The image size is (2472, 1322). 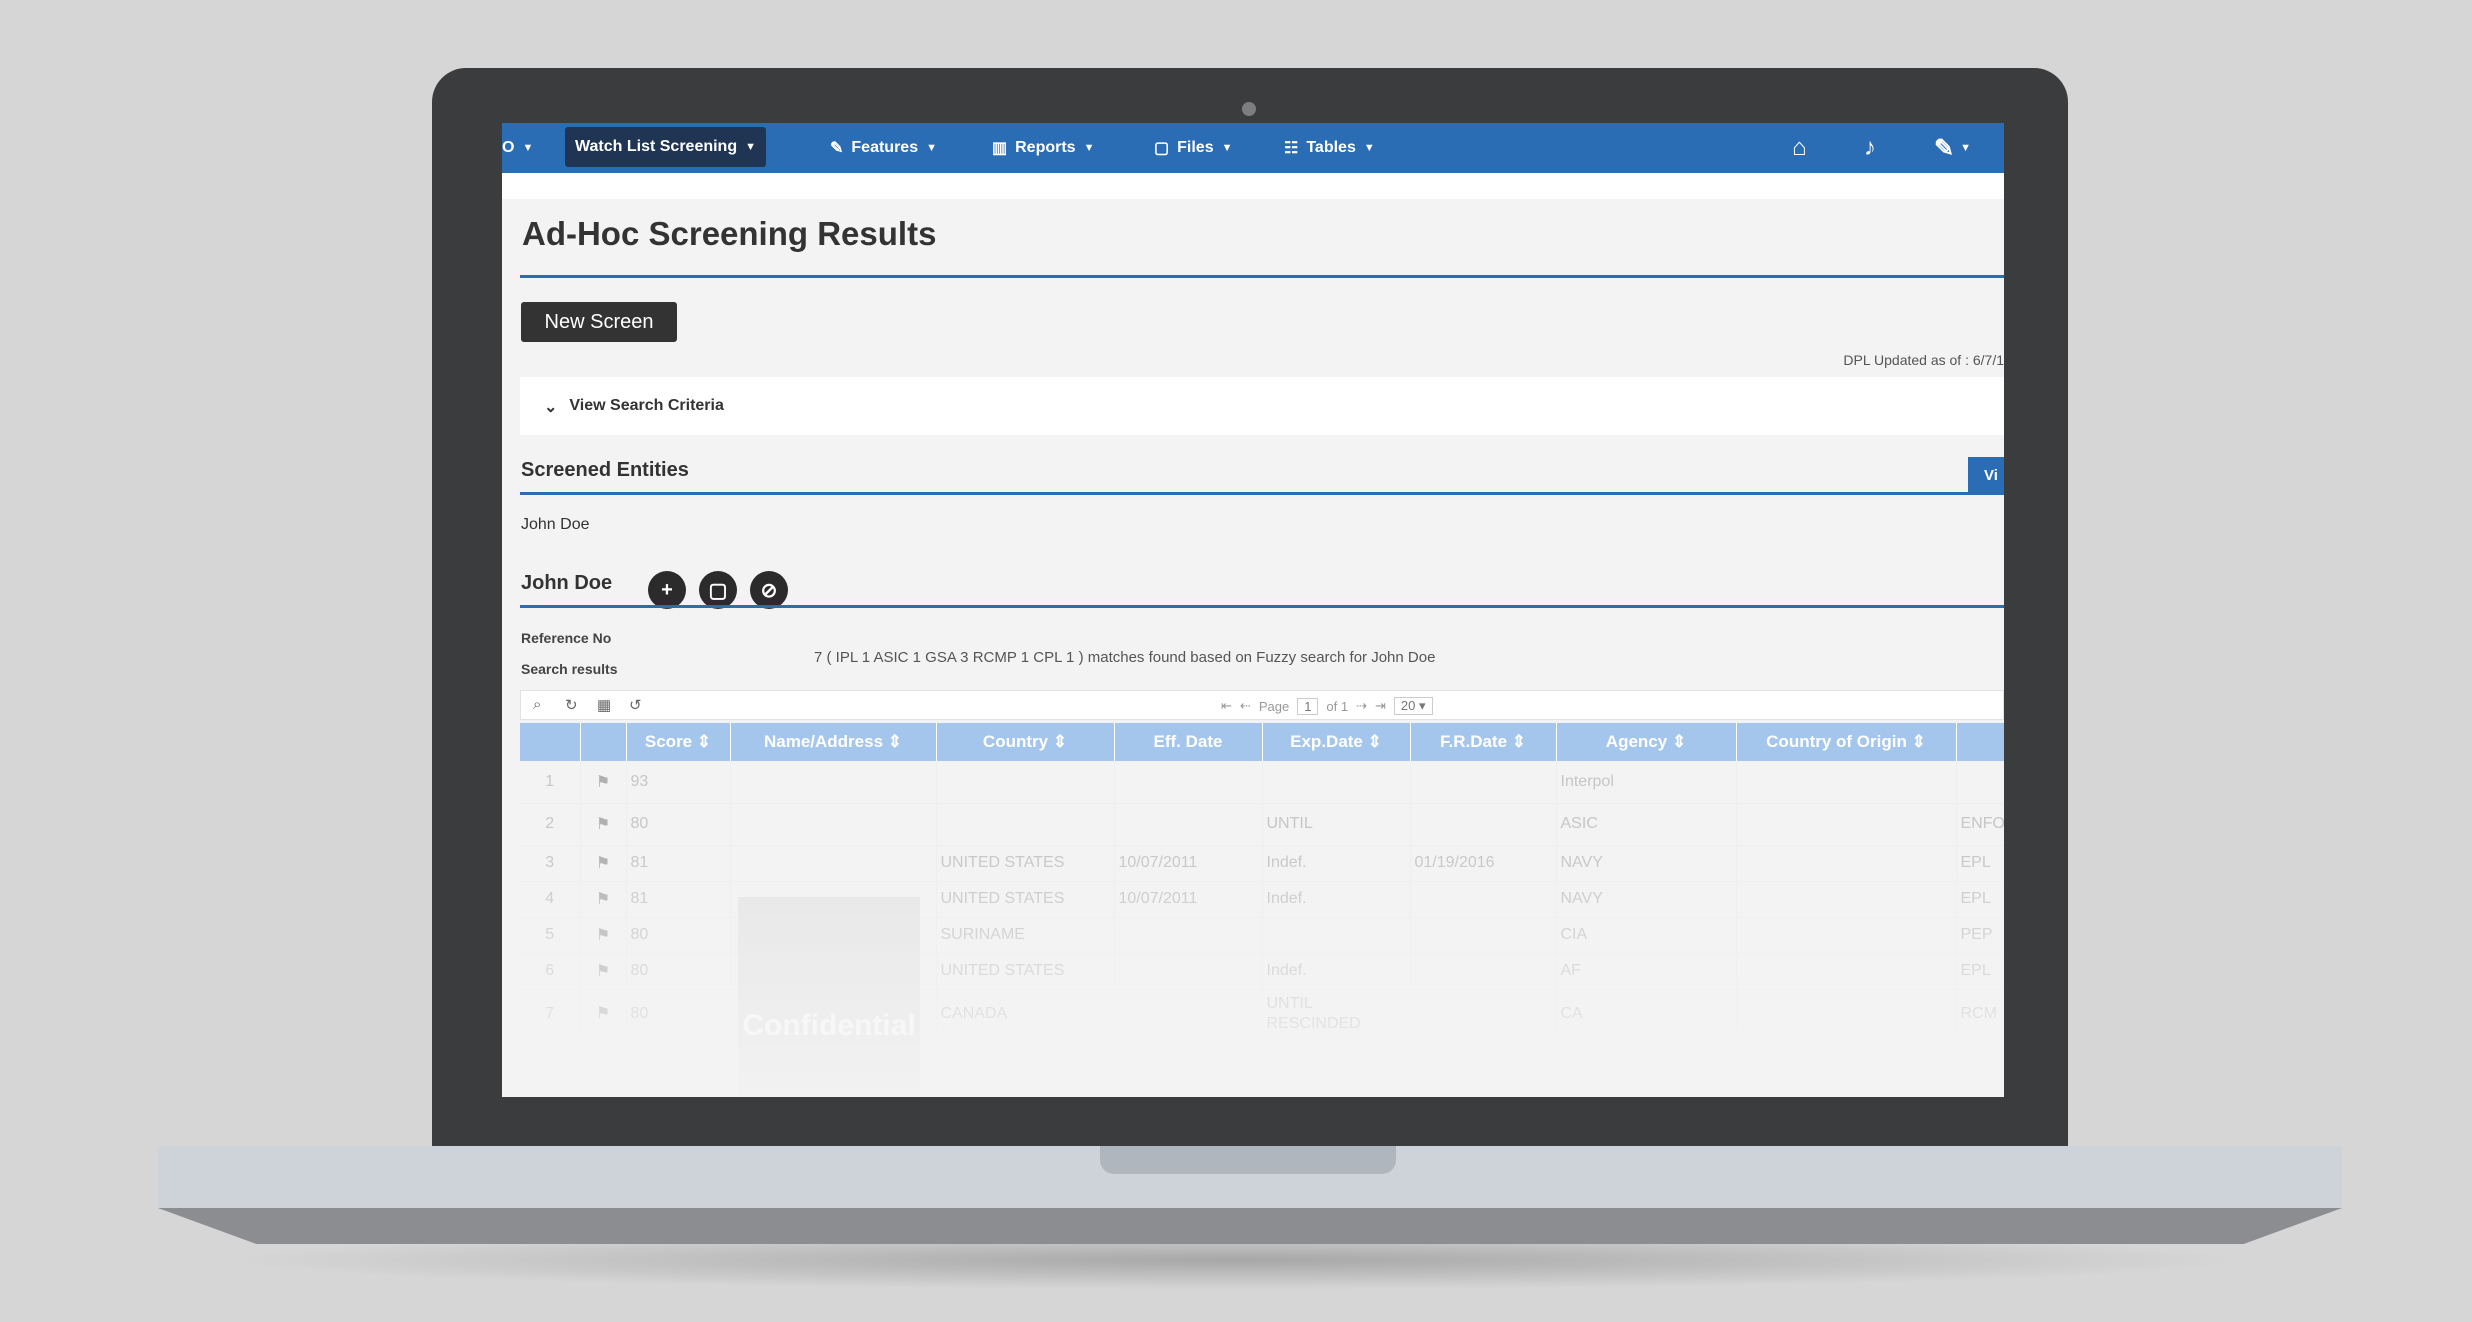 What do you see at coordinates (634, 407) in the screenshot?
I see `view-search-criteria-toggle: ⌄ View Search Criteria` at bounding box center [634, 407].